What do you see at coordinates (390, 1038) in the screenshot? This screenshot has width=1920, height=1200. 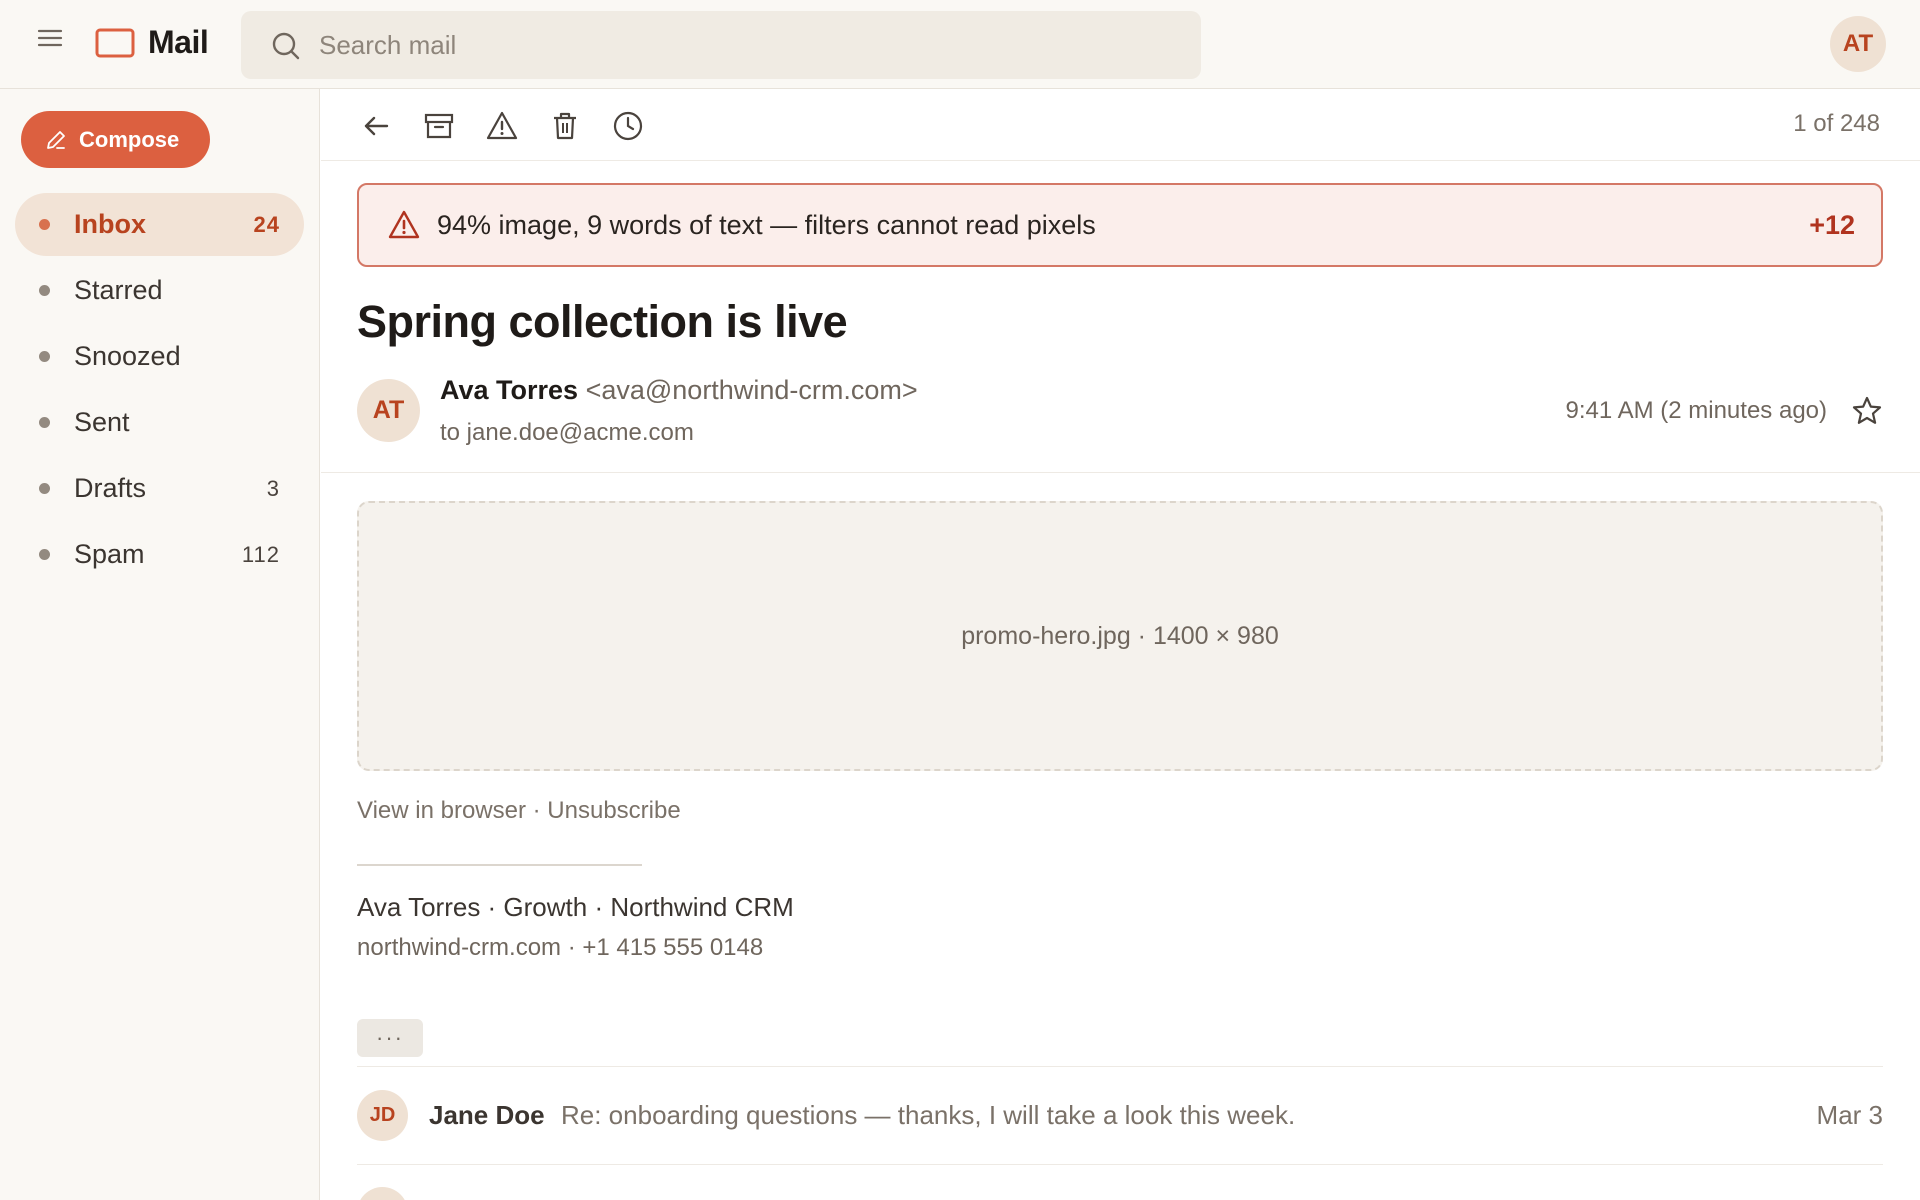 I see `show-trimmed-content-button: ···` at bounding box center [390, 1038].